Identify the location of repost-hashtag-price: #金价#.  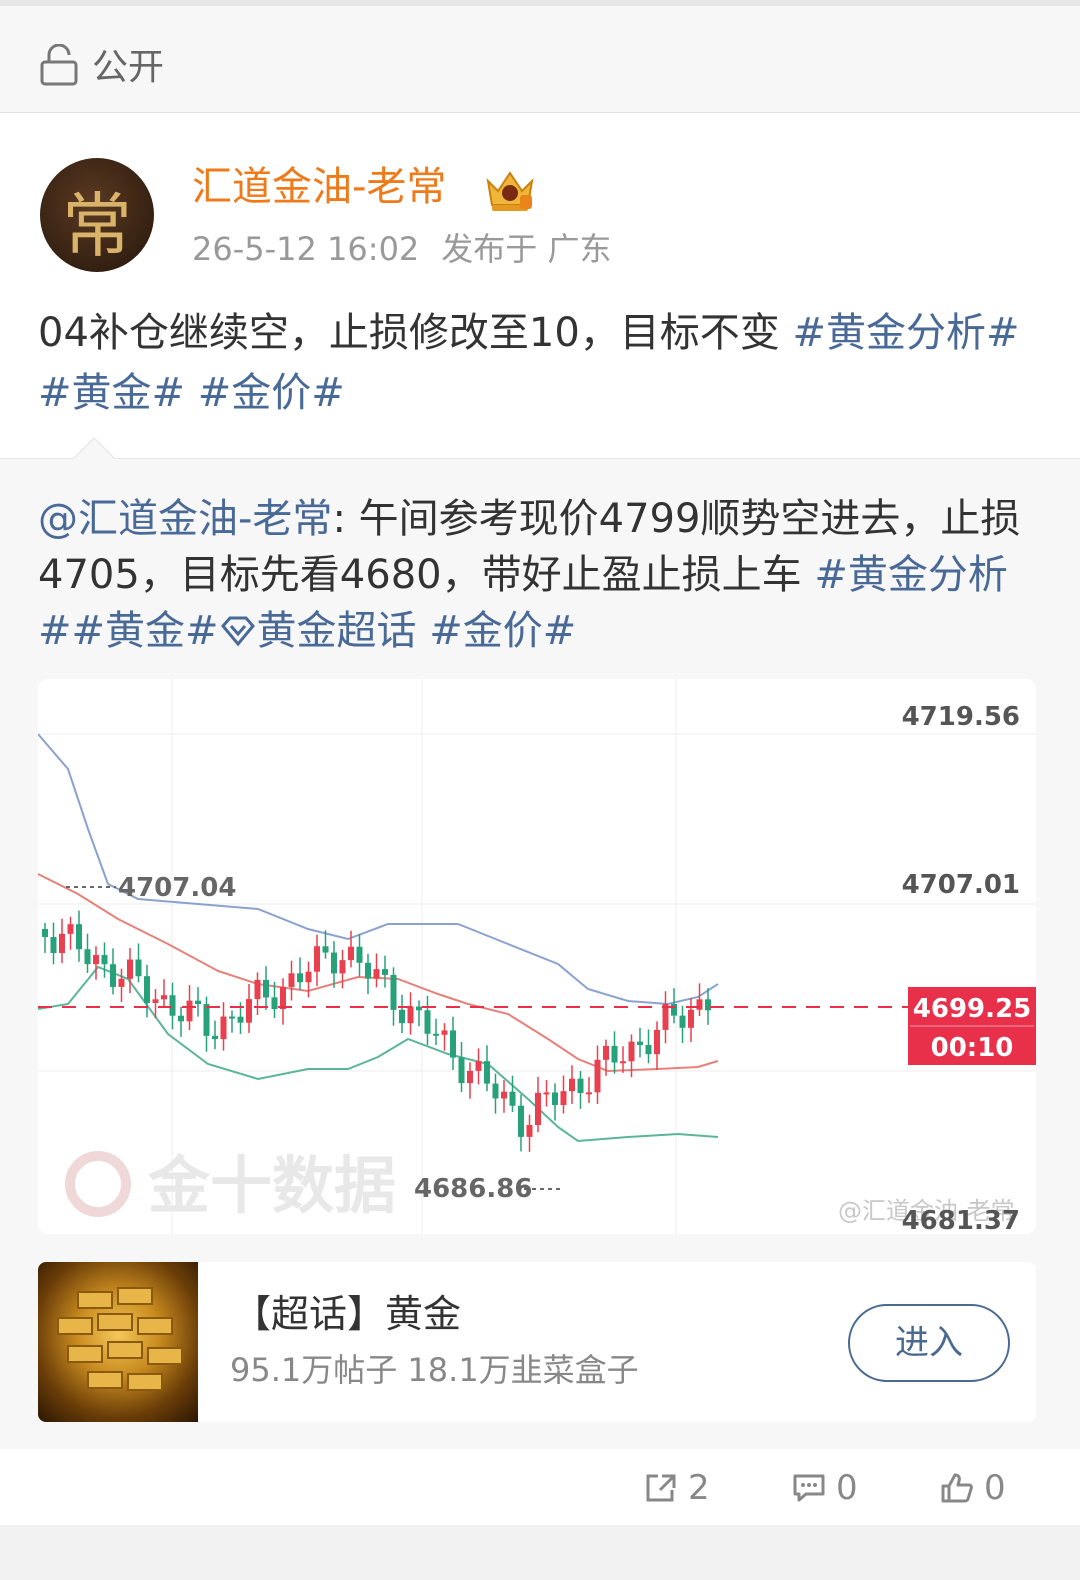
(502, 631).